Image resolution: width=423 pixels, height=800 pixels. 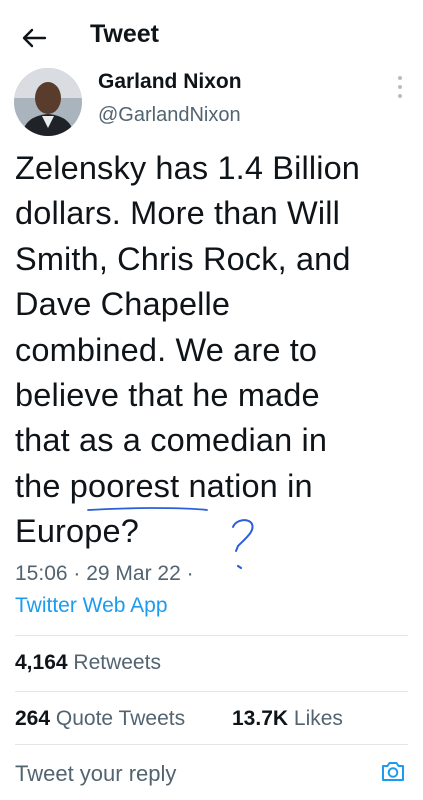 I want to click on quote-tweets-stat: 264 Quote Tweets, so click(x=100, y=719).